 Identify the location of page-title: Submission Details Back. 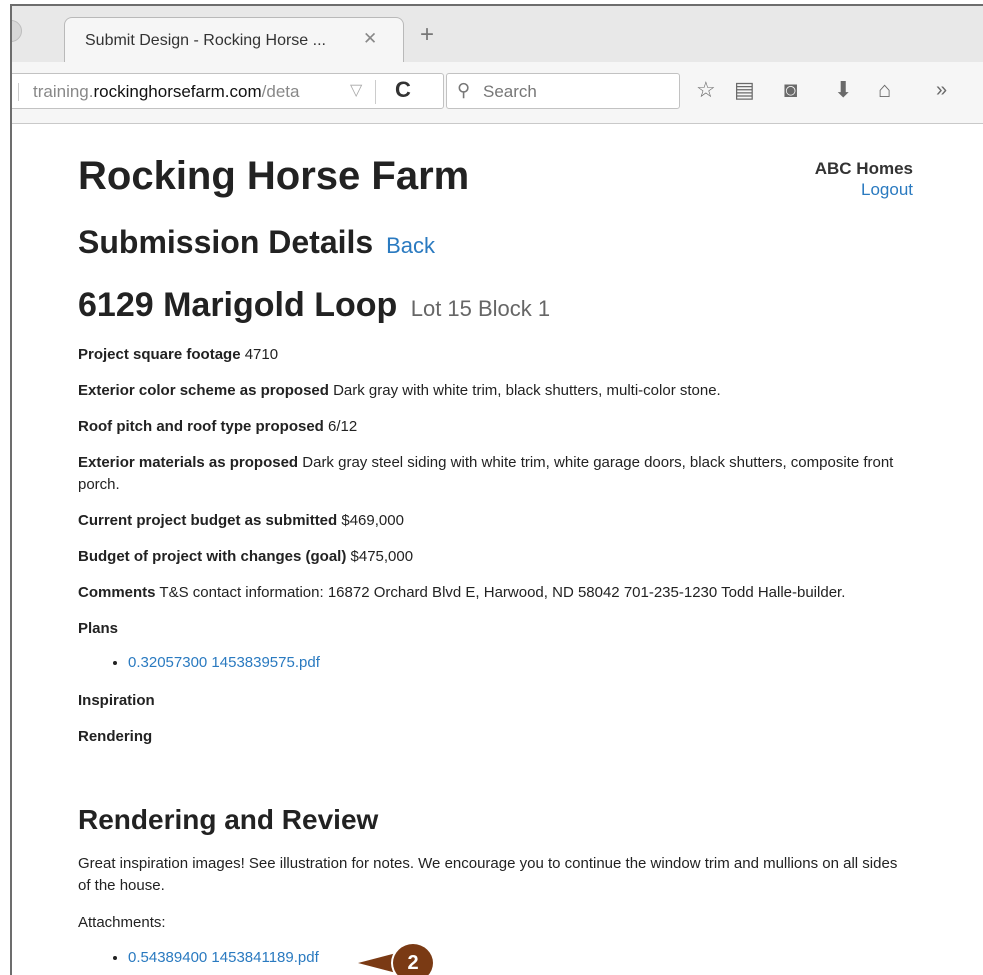
(256, 242).